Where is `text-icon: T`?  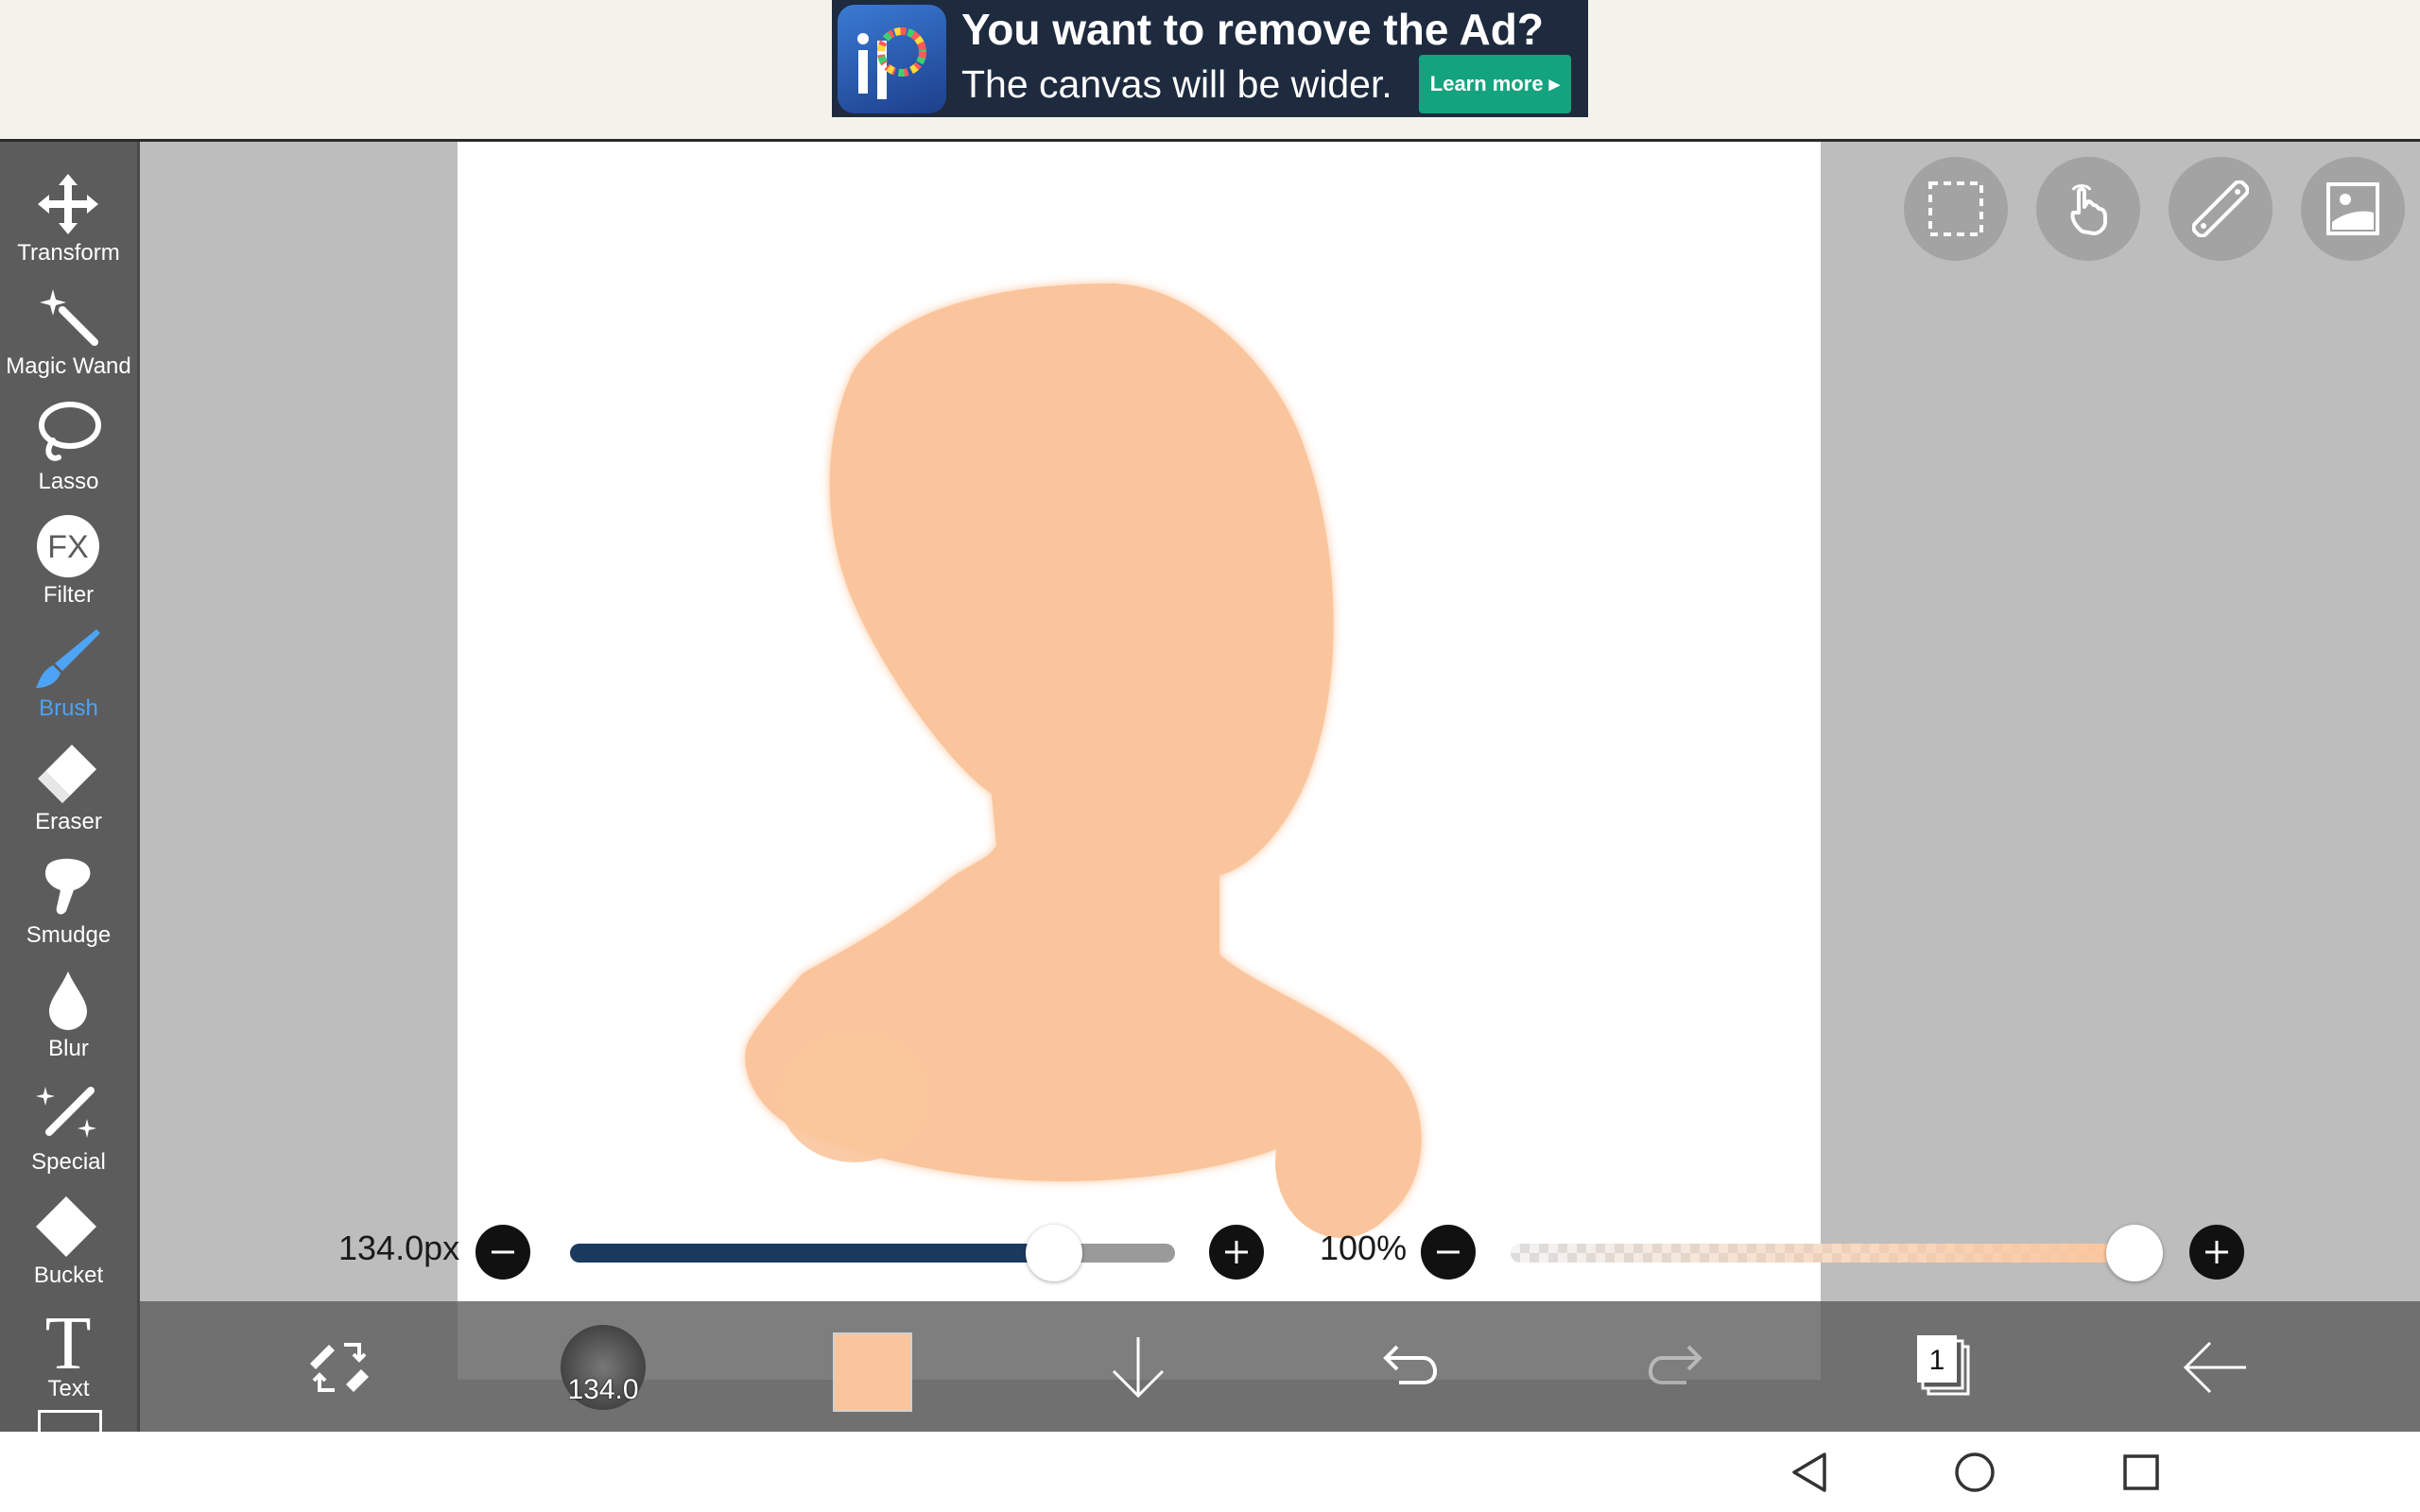
text-icon: T is located at coordinates (68, 1340).